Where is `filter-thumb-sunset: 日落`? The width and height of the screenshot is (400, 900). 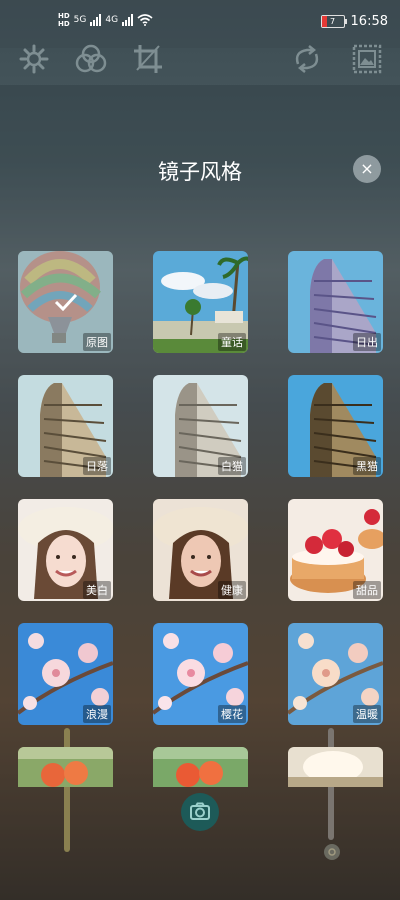 filter-thumb-sunset: 日落 is located at coordinates (65, 426).